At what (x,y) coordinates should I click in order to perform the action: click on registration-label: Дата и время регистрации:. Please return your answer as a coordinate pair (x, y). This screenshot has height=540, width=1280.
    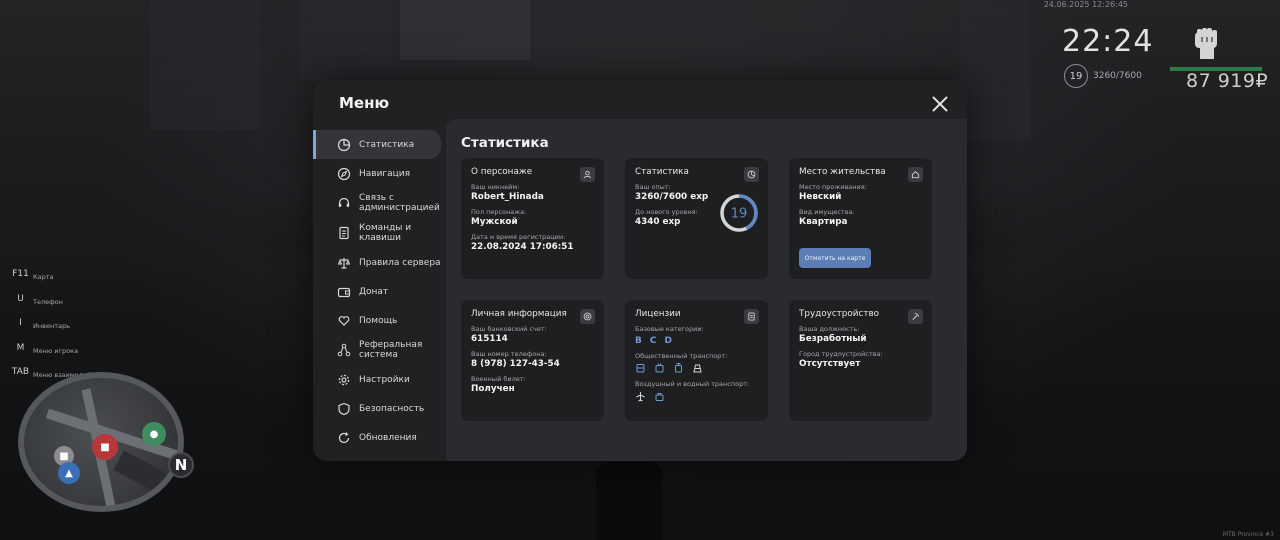
    Looking at the image, I should click on (518, 237).